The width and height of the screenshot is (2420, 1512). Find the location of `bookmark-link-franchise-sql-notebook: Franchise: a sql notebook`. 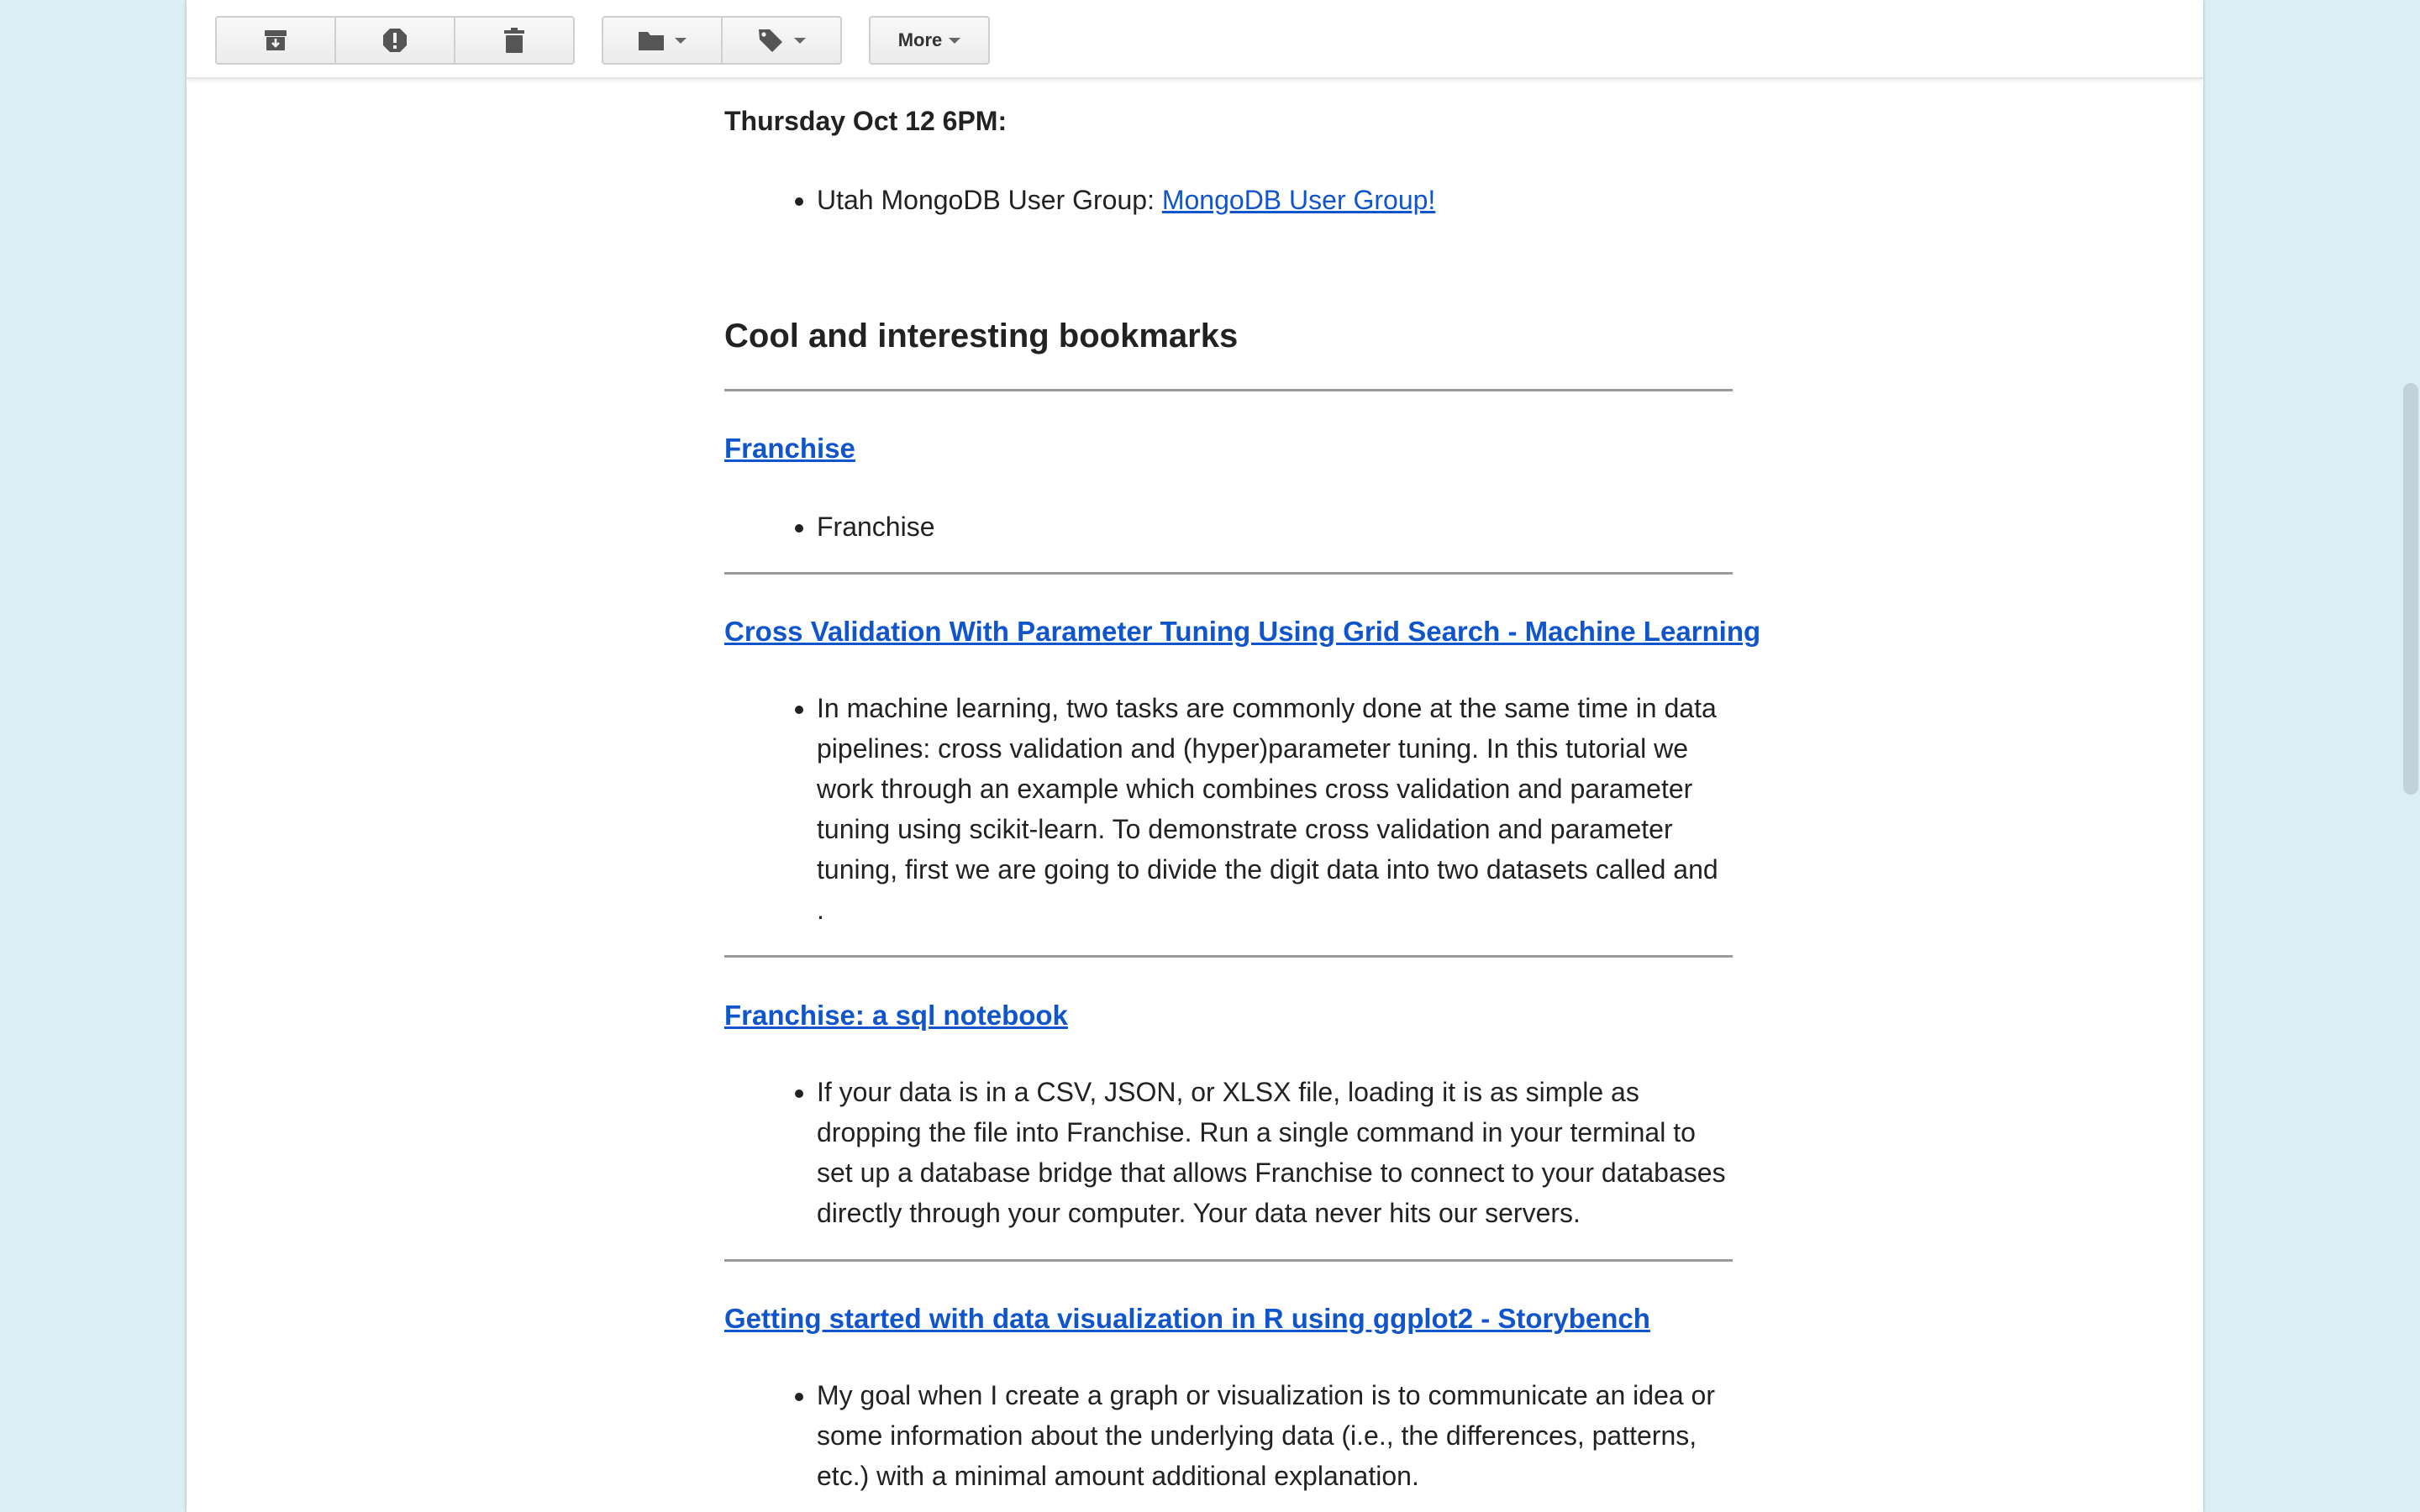

bookmark-link-franchise-sql-notebook: Franchise: a sql notebook is located at coordinates (896, 1016).